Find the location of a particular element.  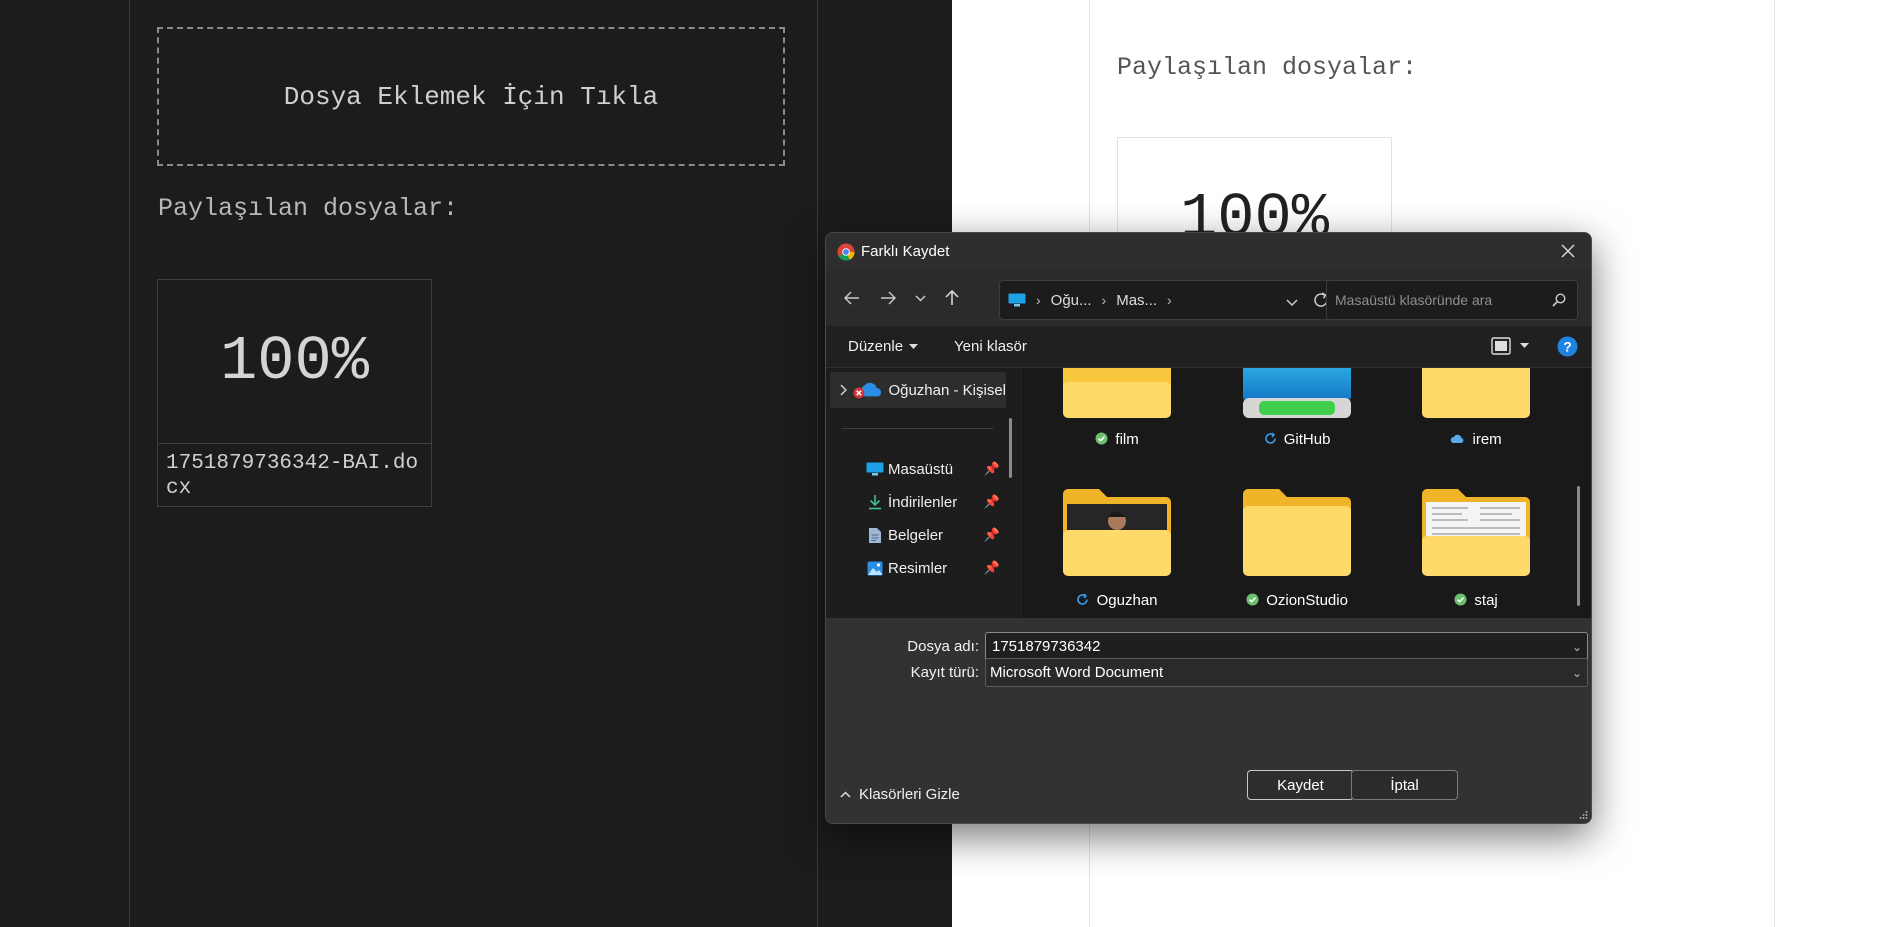

view-options-button is located at coordinates (1510, 346).